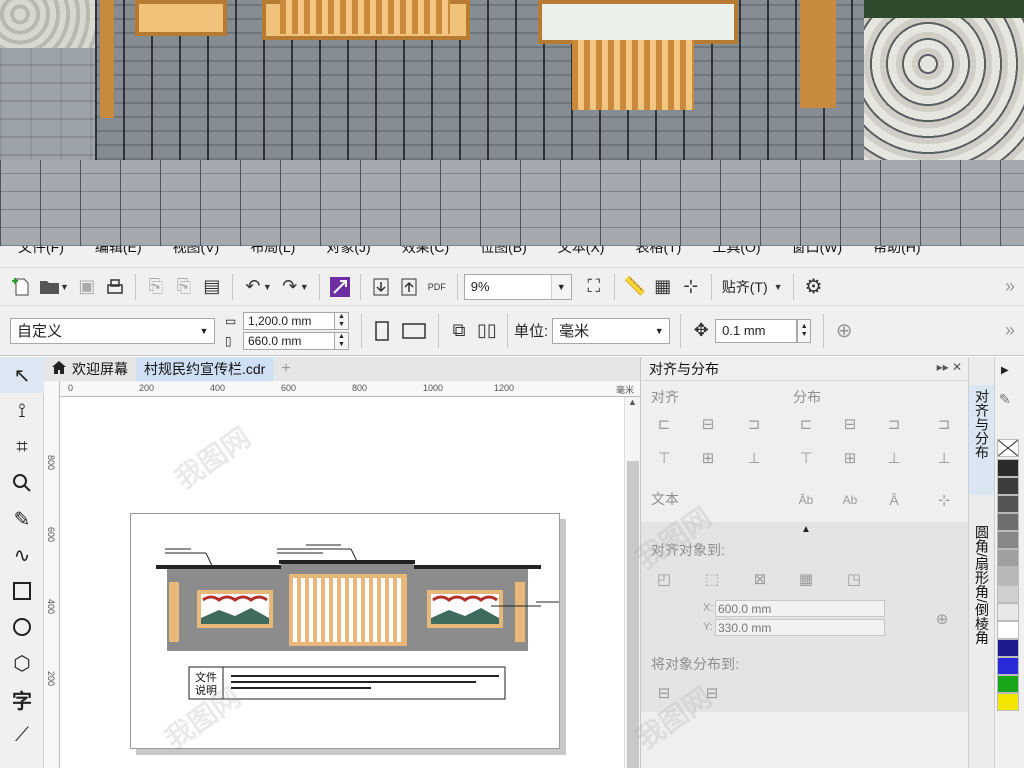 Image resolution: width=1024 pixels, height=768 pixels. I want to click on new-document-icon, so click(22, 287).